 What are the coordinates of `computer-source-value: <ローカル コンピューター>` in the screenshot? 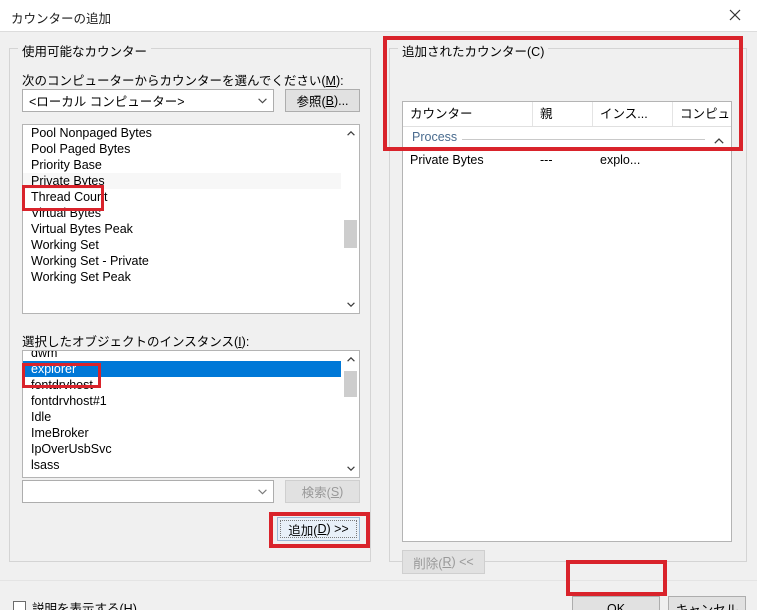 It's located at (107, 102).